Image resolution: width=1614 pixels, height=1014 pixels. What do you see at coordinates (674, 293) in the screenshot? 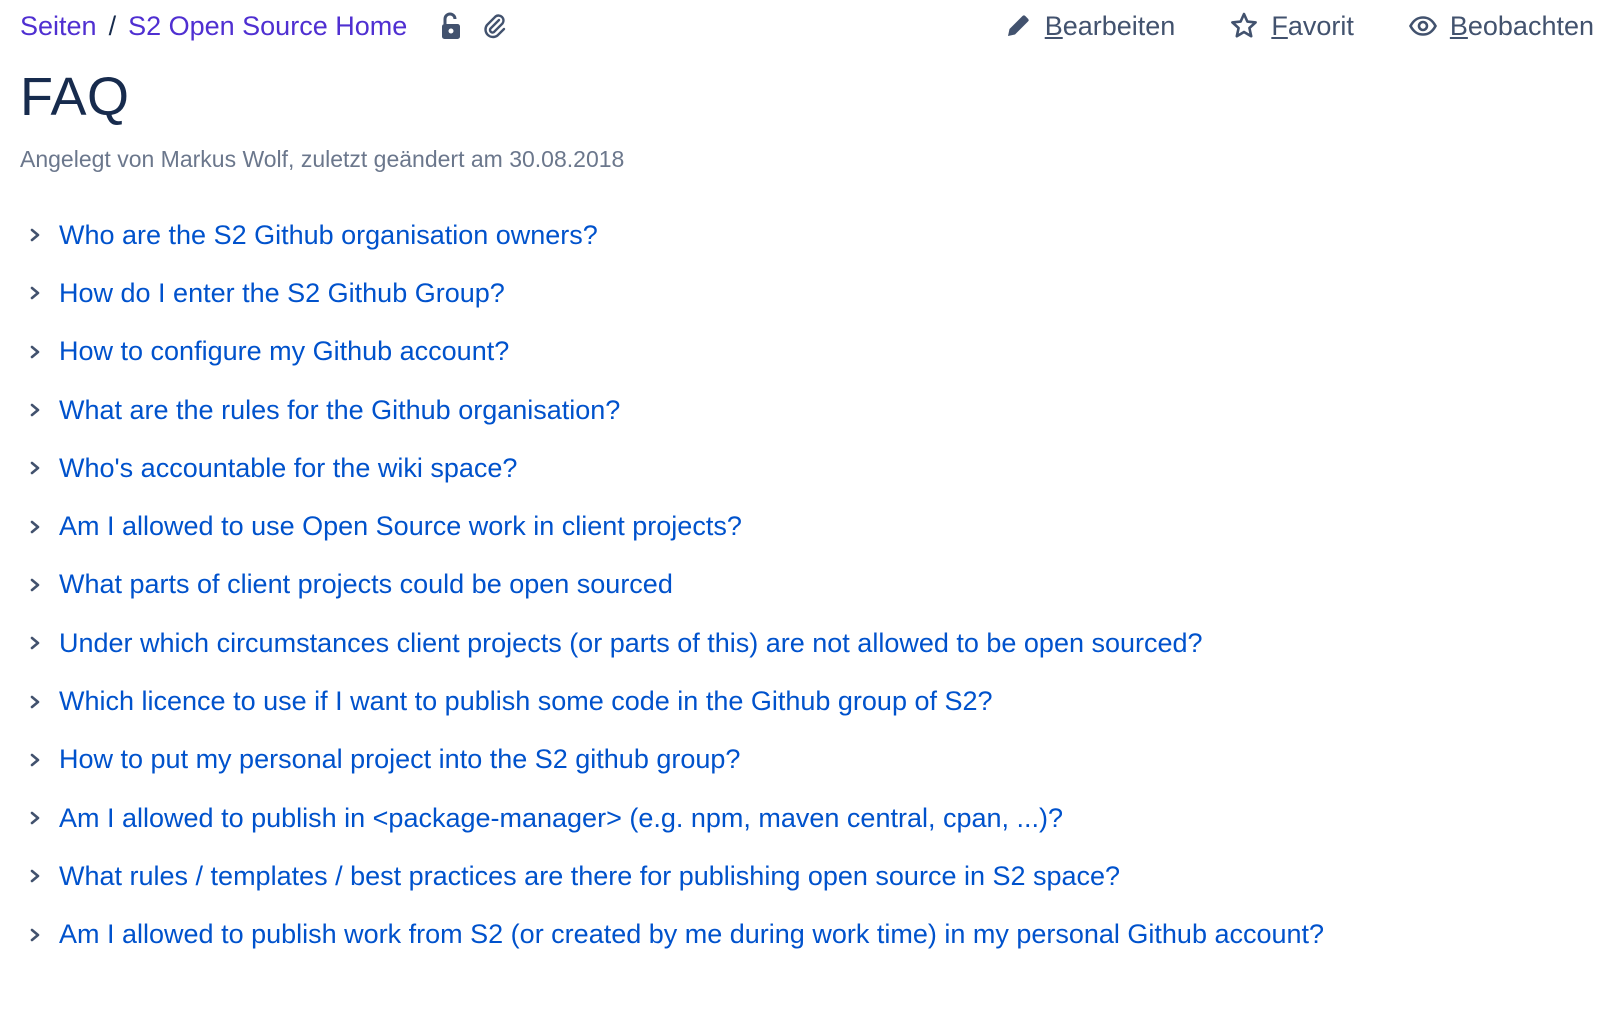
I see `faq-item: How do I enter the S2 Github Group?` at bounding box center [674, 293].